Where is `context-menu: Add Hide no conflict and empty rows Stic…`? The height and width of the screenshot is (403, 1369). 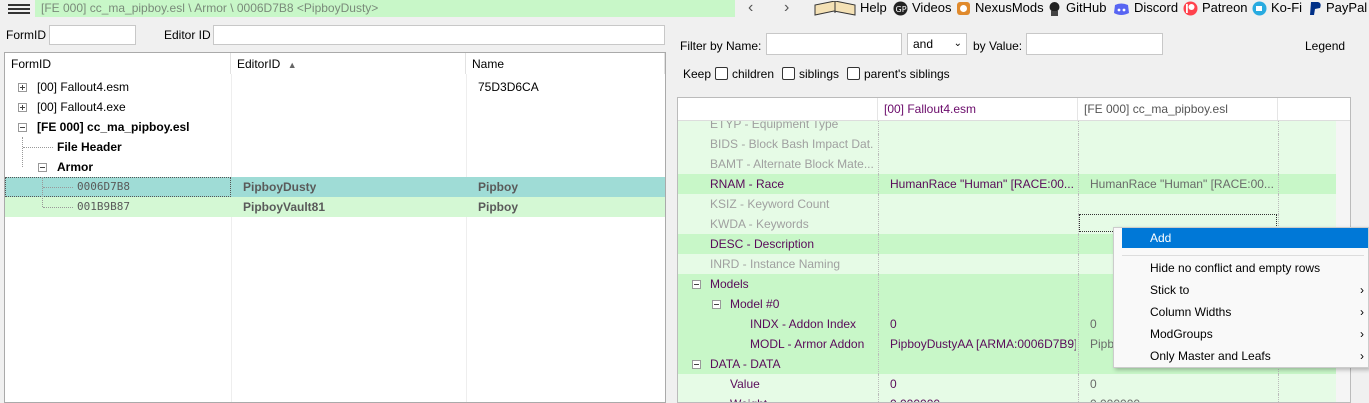
context-menu: Add Hide no conflict and empty rows Stic… is located at coordinates (1241, 297).